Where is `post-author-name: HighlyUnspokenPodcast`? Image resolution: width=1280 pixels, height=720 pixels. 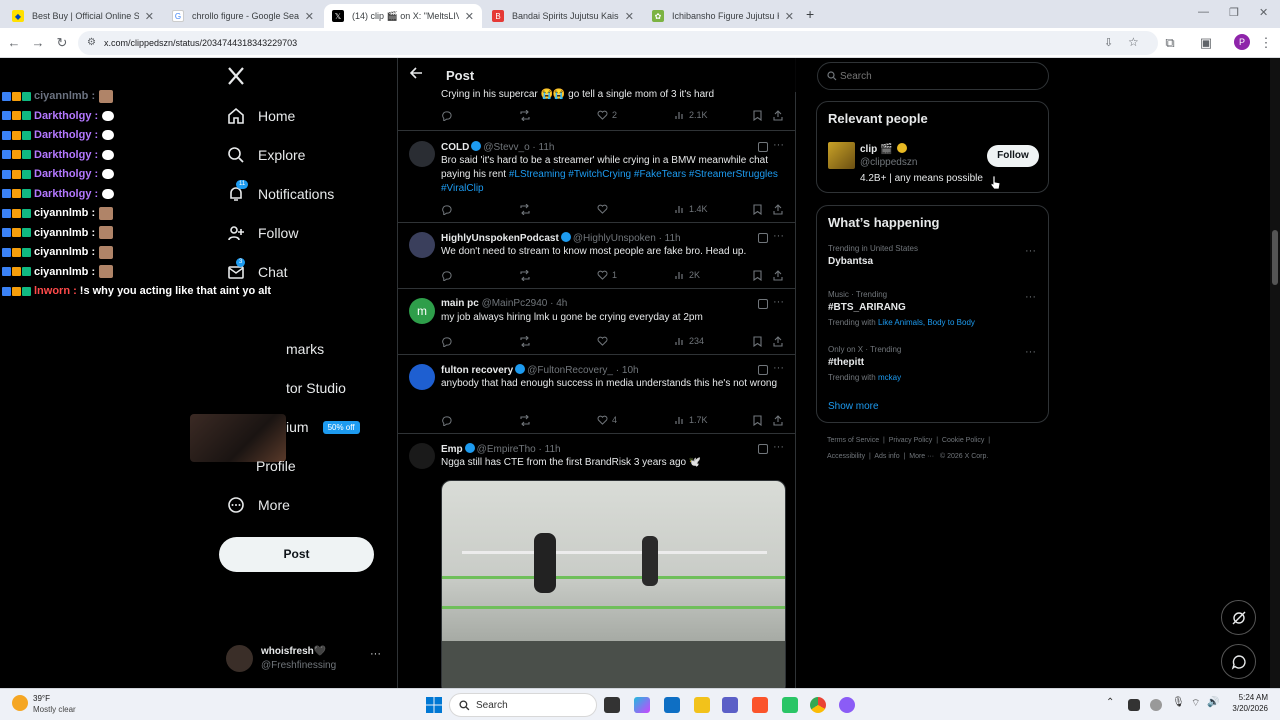 post-author-name: HighlyUnspokenPodcast is located at coordinates (500, 238).